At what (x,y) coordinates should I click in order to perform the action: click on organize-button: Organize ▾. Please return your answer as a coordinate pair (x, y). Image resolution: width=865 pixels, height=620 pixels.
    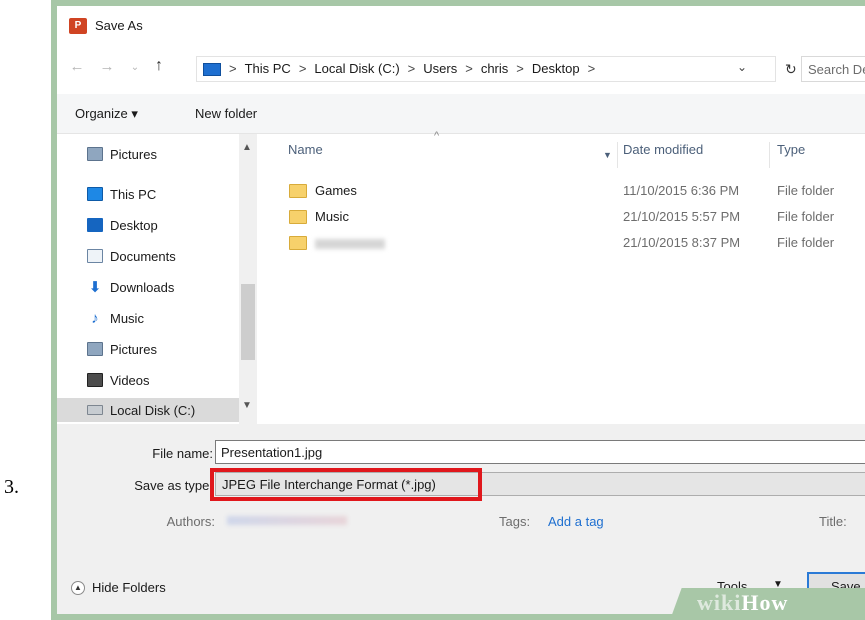
    Looking at the image, I should click on (106, 114).